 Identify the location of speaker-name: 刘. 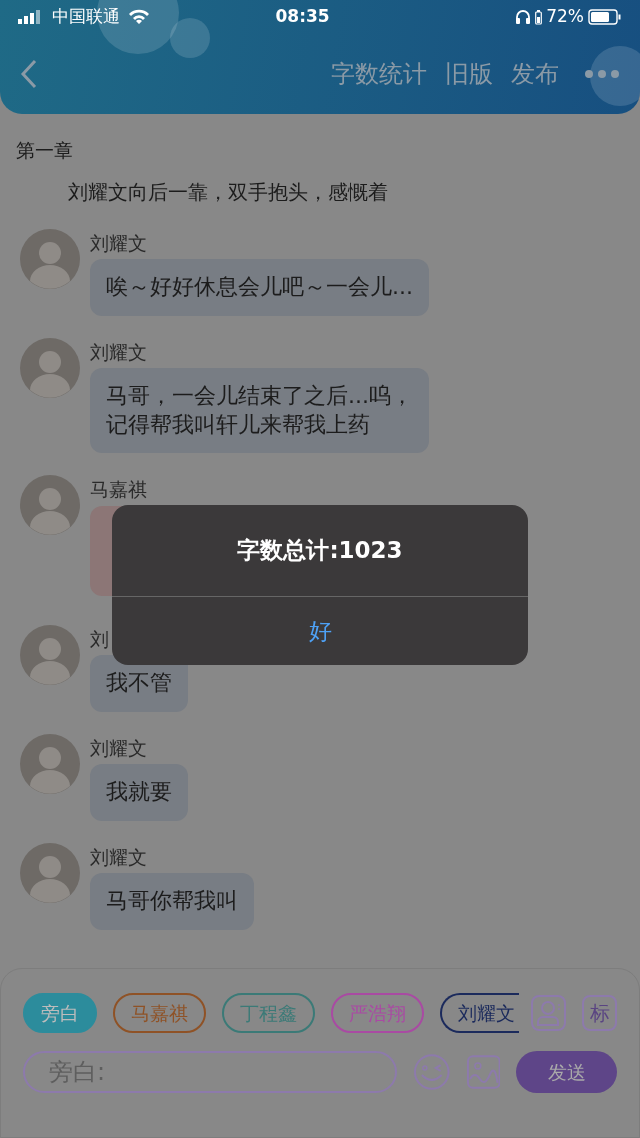
(99, 639).